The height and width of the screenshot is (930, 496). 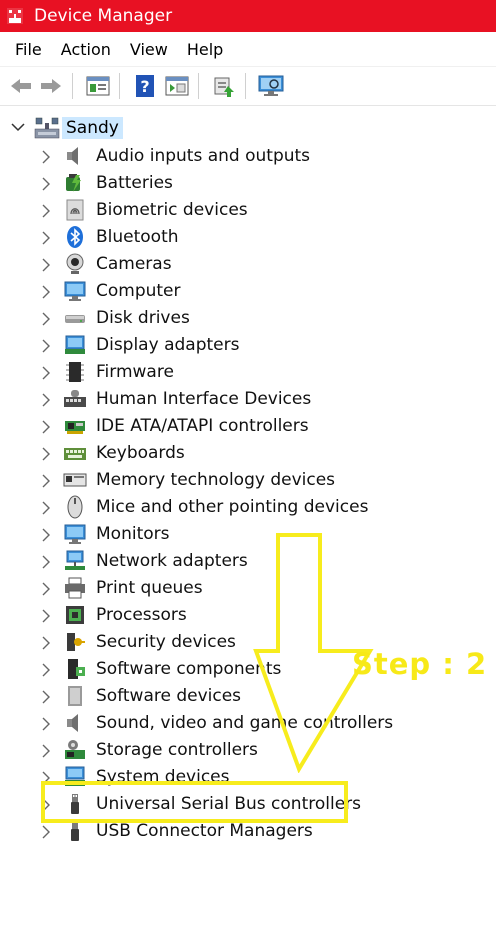 I want to click on ide-controller-icon, so click(x=75, y=427).